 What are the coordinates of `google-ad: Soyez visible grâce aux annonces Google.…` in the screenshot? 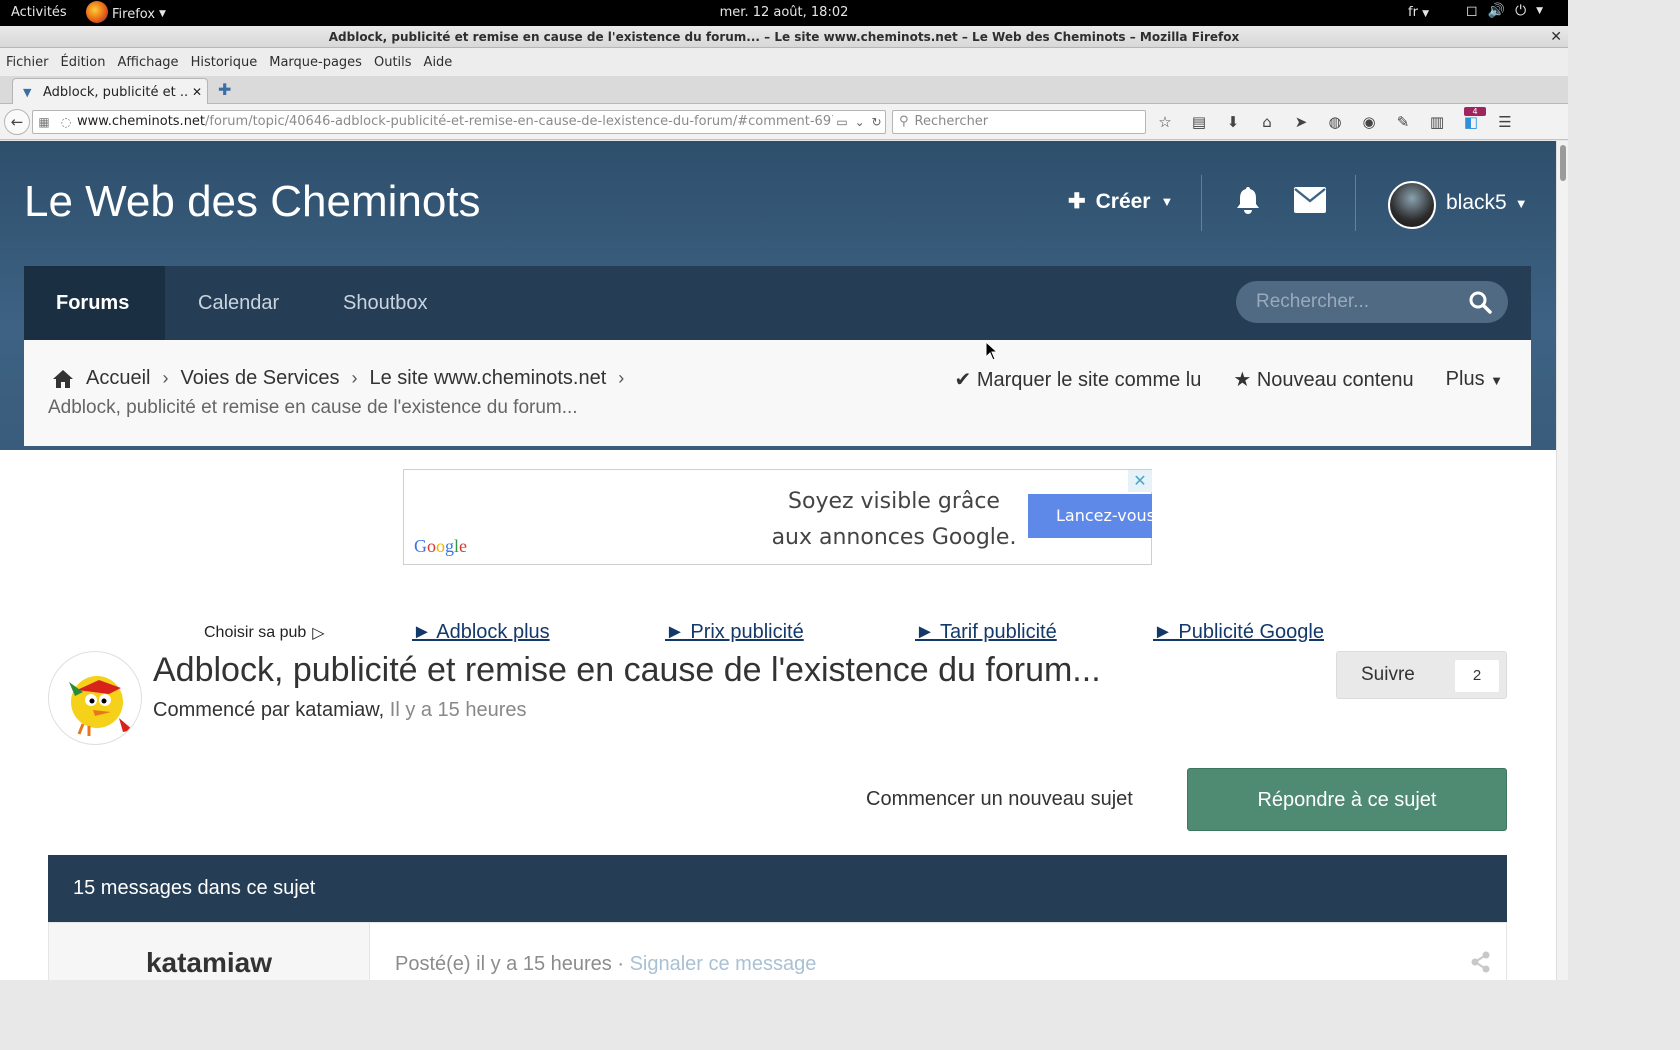 It's located at (777, 517).